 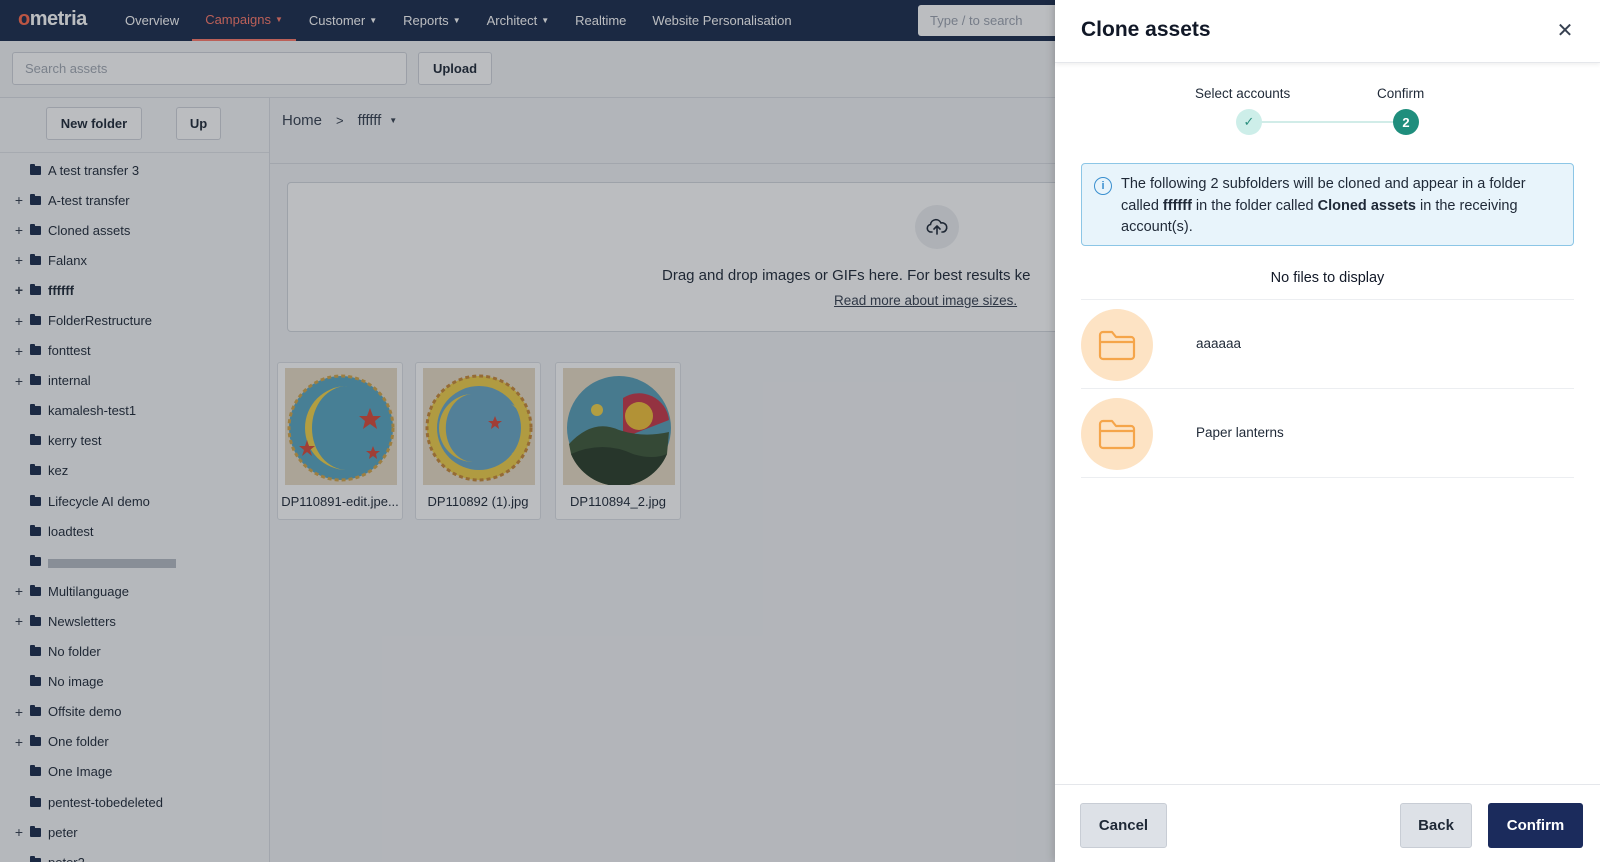 What do you see at coordinates (1327, 122) in the screenshot?
I see `step-connector` at bounding box center [1327, 122].